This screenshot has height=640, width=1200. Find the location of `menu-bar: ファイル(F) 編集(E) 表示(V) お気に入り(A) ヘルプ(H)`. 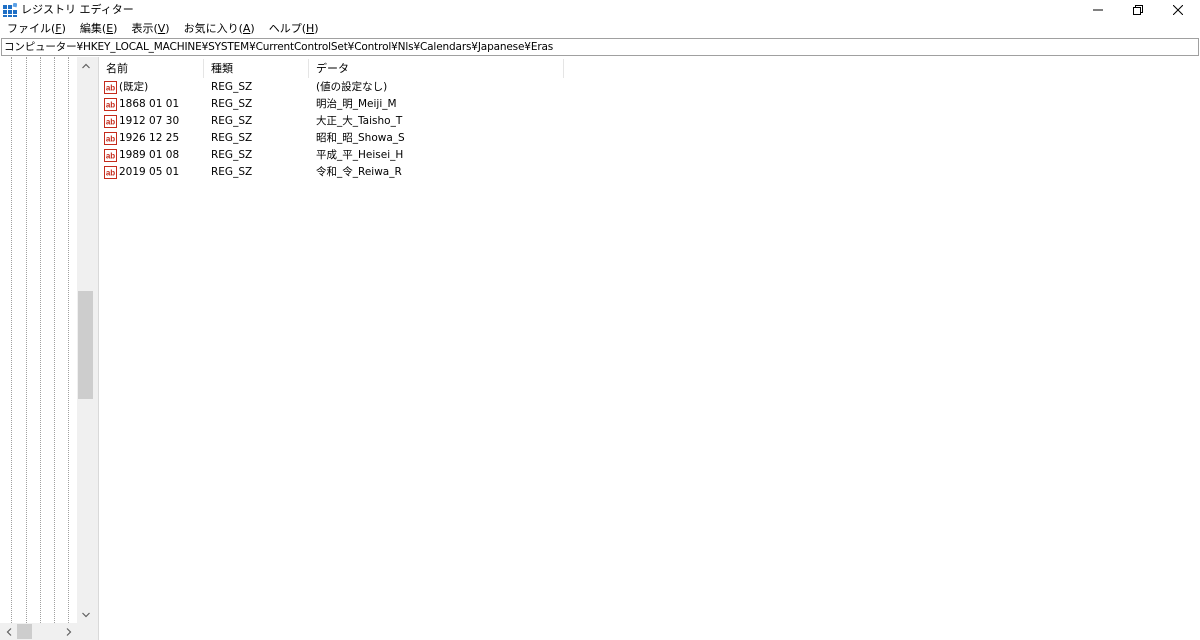

menu-bar: ファイル(F) 編集(E) 表示(V) お気に入り(A) ヘルプ(H) is located at coordinates (600, 29).